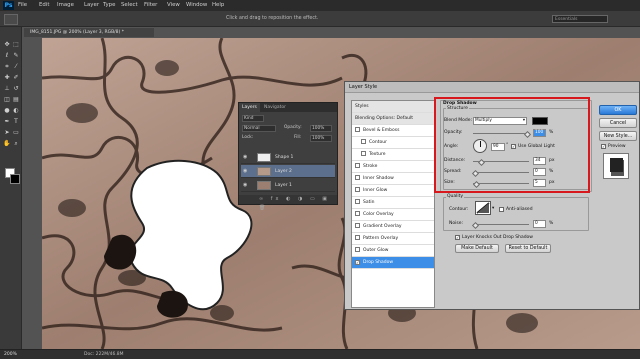 The image size is (640, 359). What do you see at coordinates (249, 107) in the screenshot?
I see `tab-layers: Layers` at bounding box center [249, 107].